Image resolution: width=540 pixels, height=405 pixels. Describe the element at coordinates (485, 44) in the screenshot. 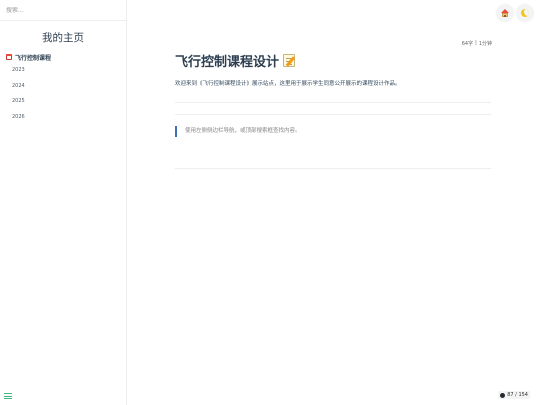

I see `read-time: 1分钟` at that location.